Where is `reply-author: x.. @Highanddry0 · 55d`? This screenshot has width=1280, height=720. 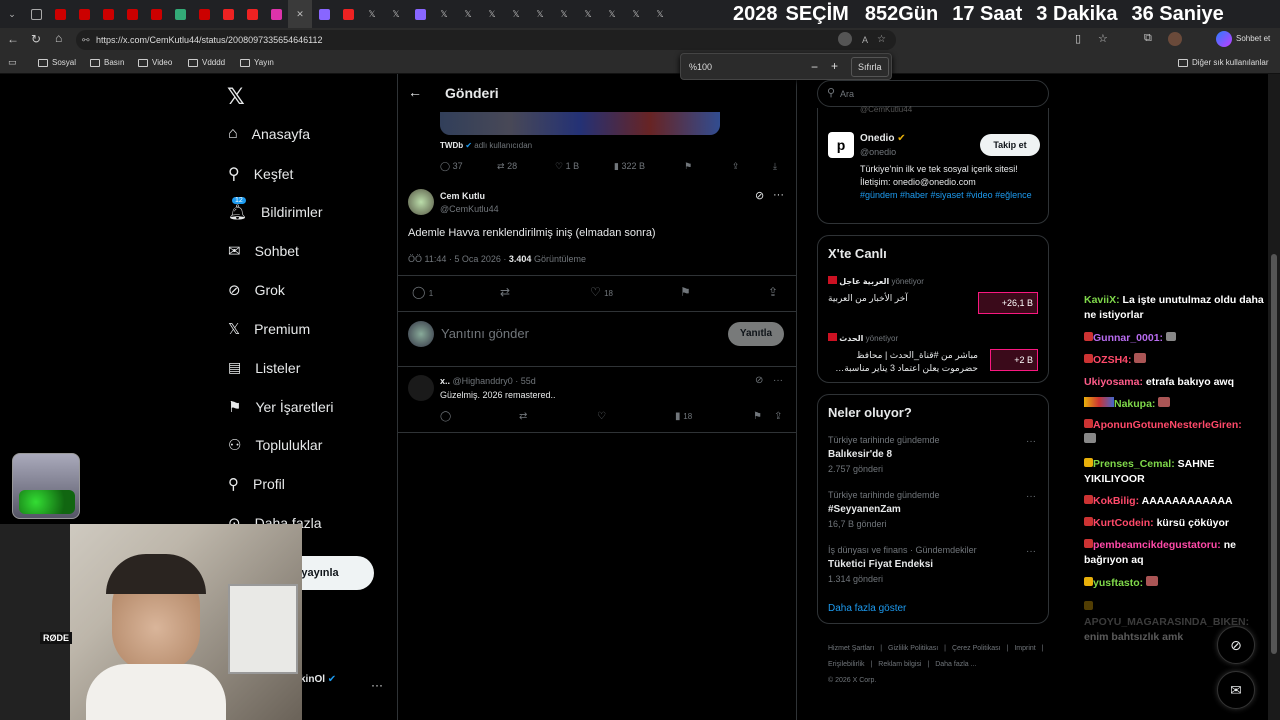
reply-author: x.. @Highanddry0 · 55d is located at coordinates (488, 381).